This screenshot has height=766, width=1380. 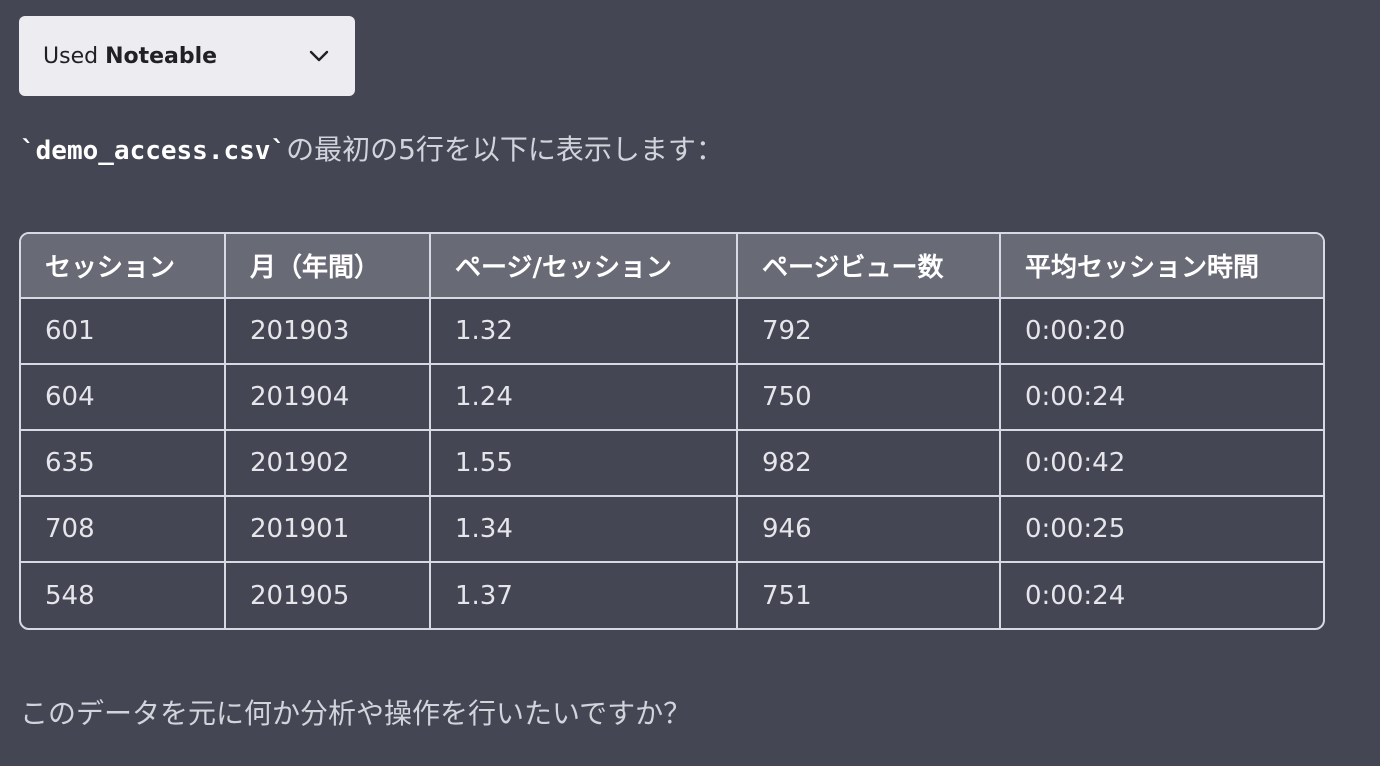 What do you see at coordinates (327, 529) in the screenshot?
I see `table-cell: 201901` at bounding box center [327, 529].